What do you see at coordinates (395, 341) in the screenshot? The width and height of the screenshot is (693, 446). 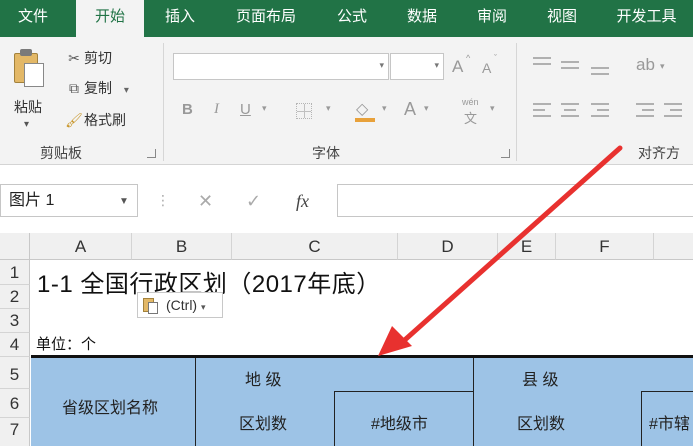 I see `arrow-head` at bounding box center [395, 341].